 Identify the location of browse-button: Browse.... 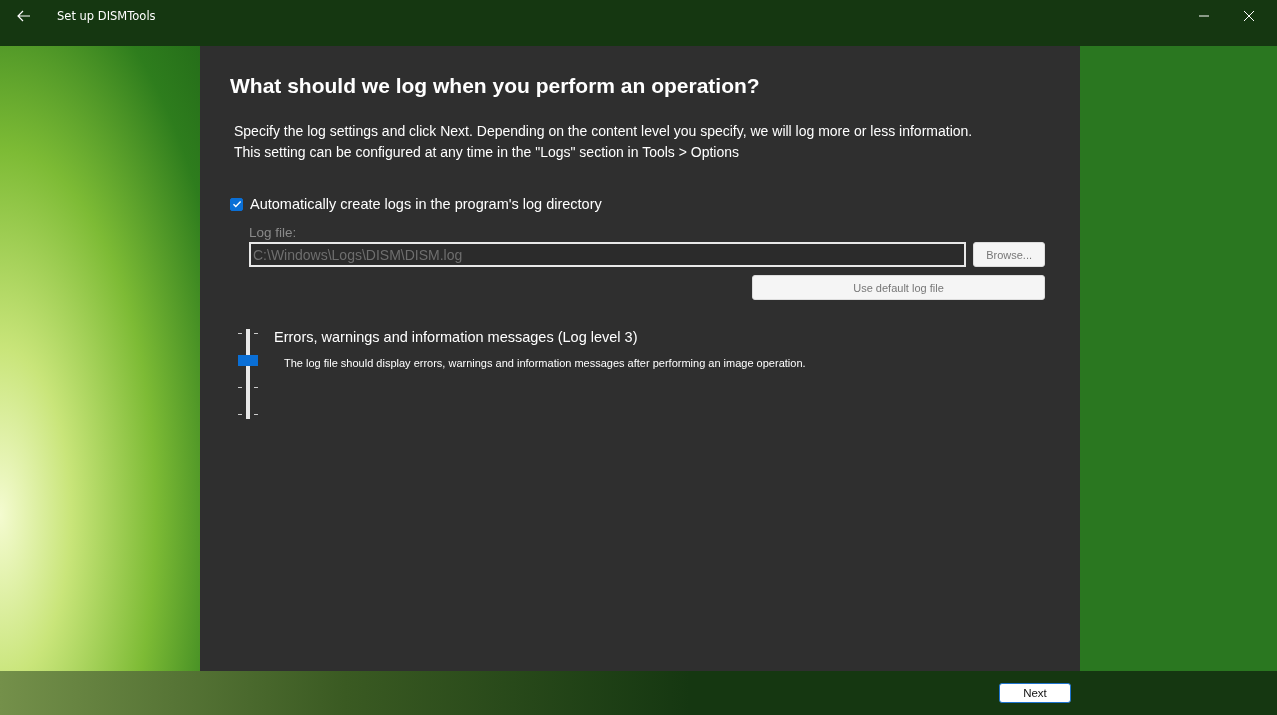
(1009, 254).